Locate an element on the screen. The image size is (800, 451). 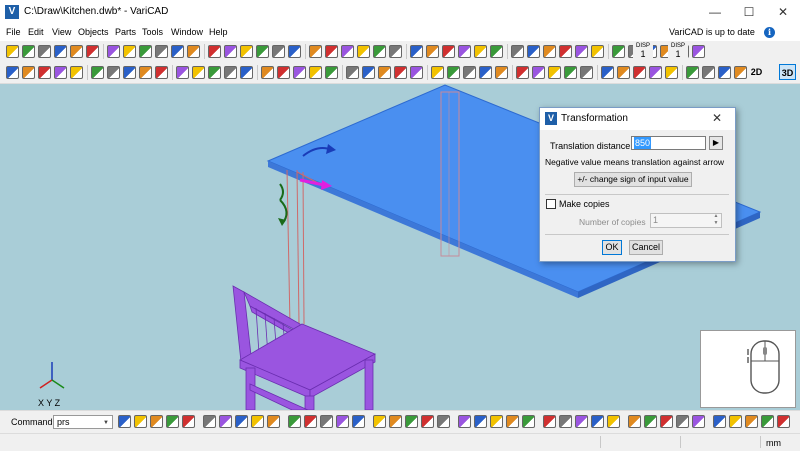
ok-button: OK is located at coordinates (612, 247).